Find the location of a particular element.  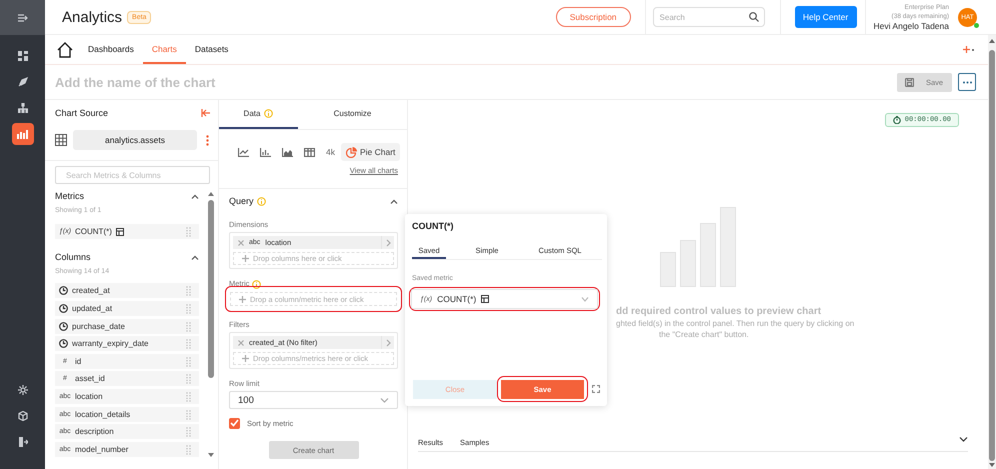

scrollbar is located at coordinates (211, 323).